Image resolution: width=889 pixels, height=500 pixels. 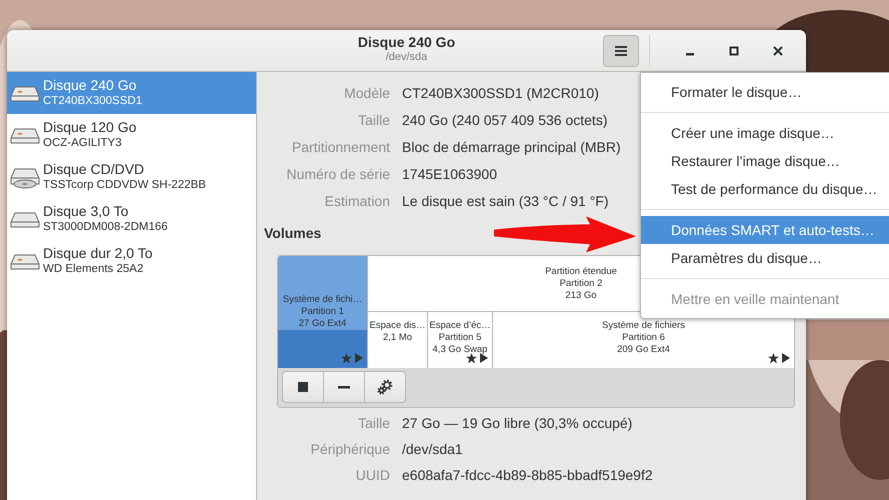 I want to click on field-value: e608afa7-fdcc-4b89-8b85-bbadf519e9f2, so click(x=527, y=475).